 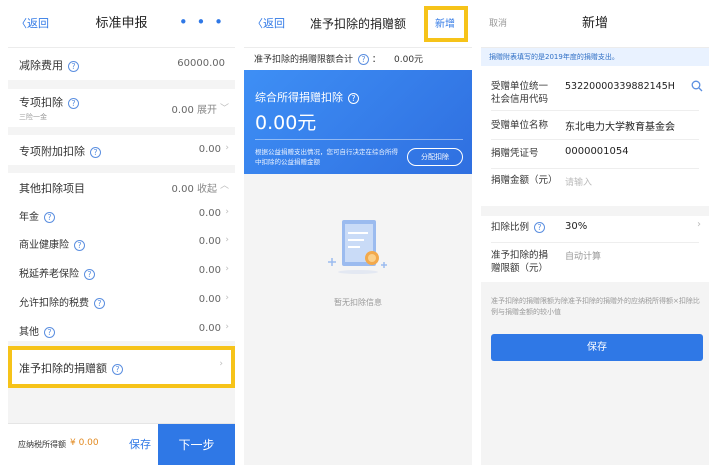 What do you see at coordinates (299, 97) in the screenshot?
I see `card-title: 综合所得捐赠扣除` at bounding box center [299, 97].